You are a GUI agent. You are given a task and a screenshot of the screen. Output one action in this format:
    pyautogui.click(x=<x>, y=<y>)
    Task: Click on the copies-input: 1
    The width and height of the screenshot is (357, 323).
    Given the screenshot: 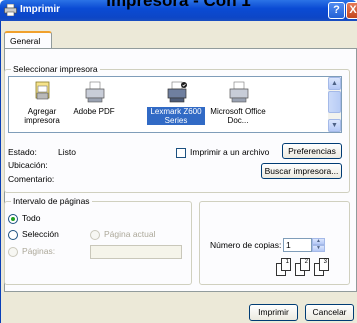 What is the action you would take?
    pyautogui.click(x=297, y=245)
    